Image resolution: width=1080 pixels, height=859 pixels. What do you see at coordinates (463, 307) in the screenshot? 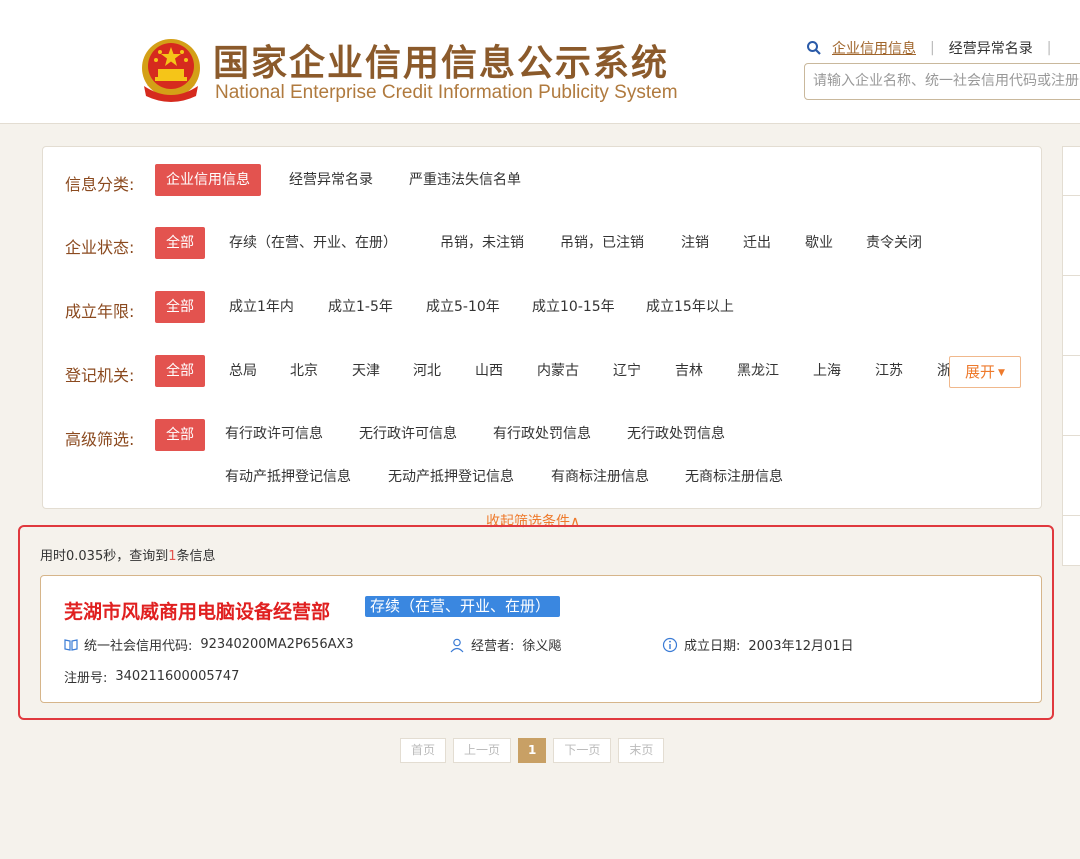
I see `filter-option: 成立5-10年` at bounding box center [463, 307].